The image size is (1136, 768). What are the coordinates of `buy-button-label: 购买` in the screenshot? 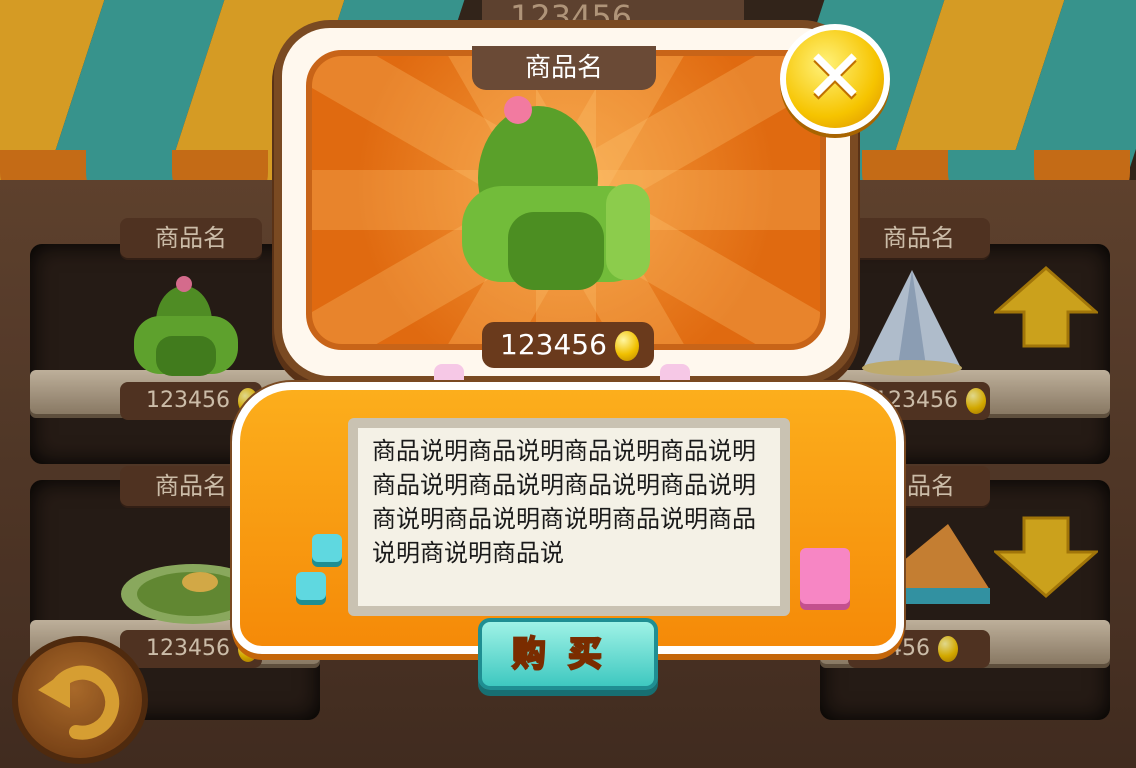 It's located at (567, 654).